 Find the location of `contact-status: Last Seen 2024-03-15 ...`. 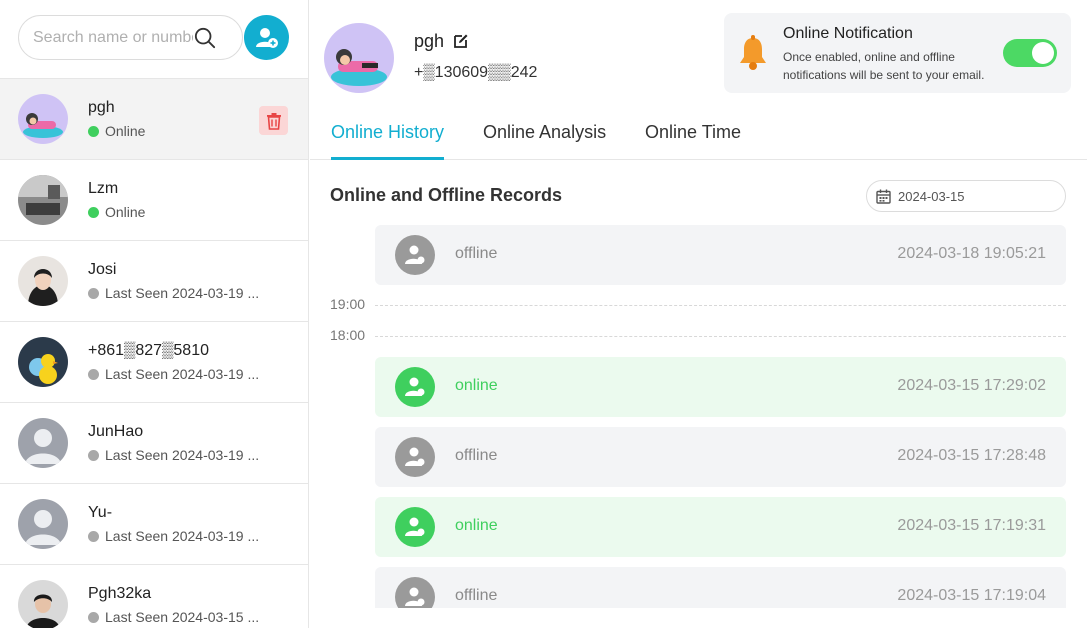

contact-status: Last Seen 2024-03-15 ... is located at coordinates (173, 617).